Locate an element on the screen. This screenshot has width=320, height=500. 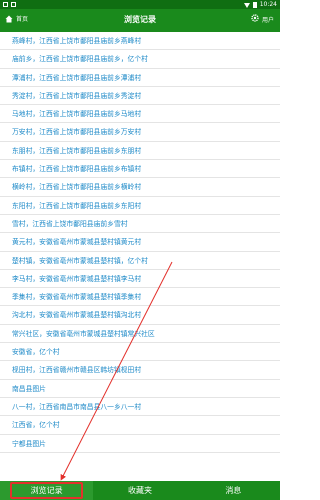
history-item: 秀淀村，江西省上饶市鄱阳县庙前乡秀淀村 is located at coordinates (140, 96).